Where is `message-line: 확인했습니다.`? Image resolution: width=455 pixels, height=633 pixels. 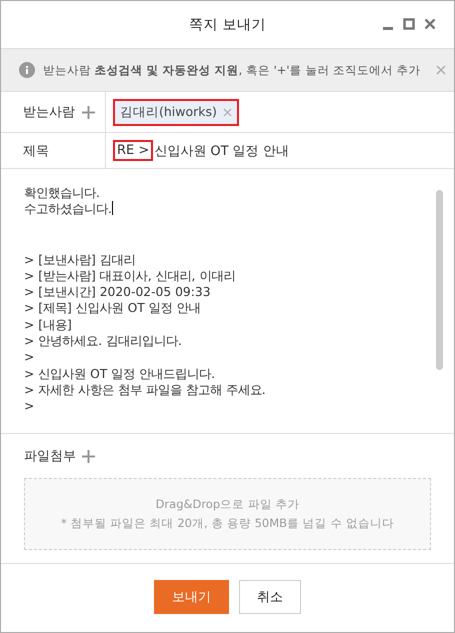
message-line: 확인했습니다. is located at coordinates (62, 193).